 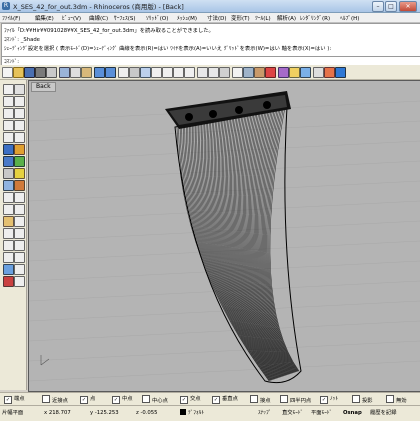 I want to click on move-icon, so click(x=8, y=221).